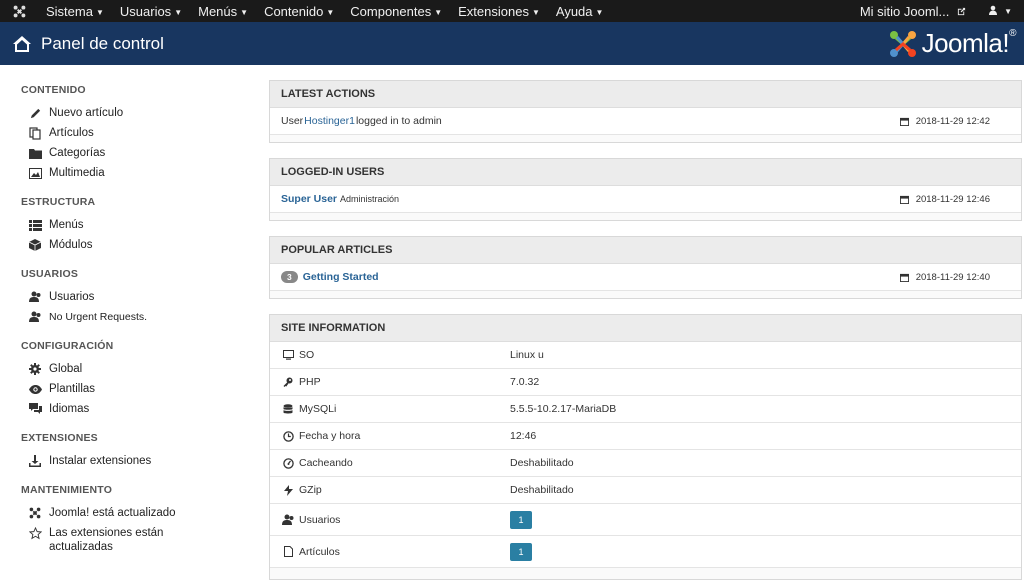  Describe the element at coordinates (22, 43) in the screenshot. I see `home-icon` at that location.